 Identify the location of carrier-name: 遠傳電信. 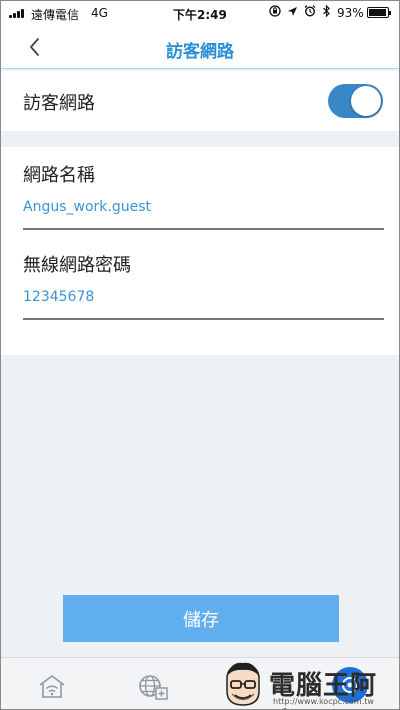
(55, 15).